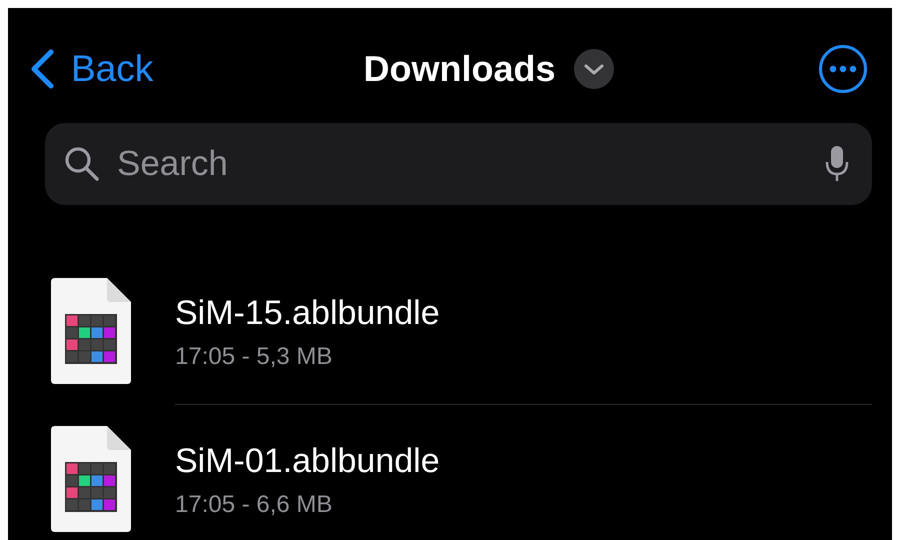  What do you see at coordinates (42, 69) in the screenshot?
I see `chevron-left-icon` at bounding box center [42, 69].